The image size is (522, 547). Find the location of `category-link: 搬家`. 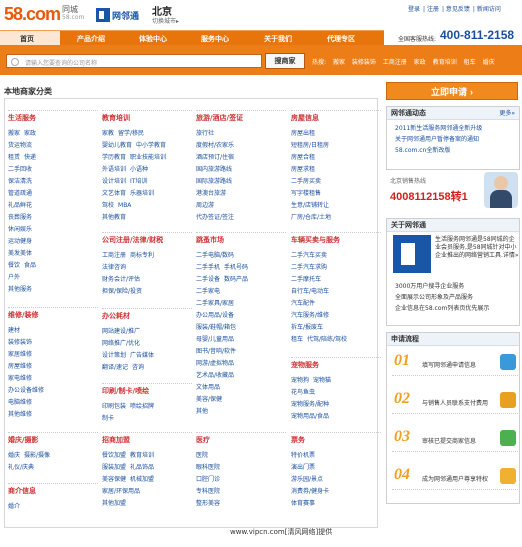

category-link: 搬家 is located at coordinates (14, 133).